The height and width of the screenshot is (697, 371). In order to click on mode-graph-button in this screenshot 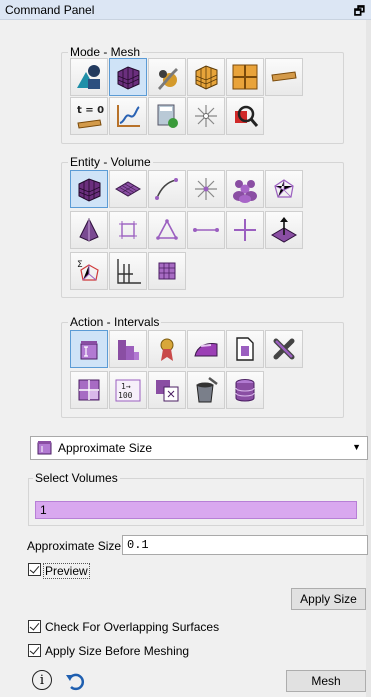, I will do `click(128, 116)`.